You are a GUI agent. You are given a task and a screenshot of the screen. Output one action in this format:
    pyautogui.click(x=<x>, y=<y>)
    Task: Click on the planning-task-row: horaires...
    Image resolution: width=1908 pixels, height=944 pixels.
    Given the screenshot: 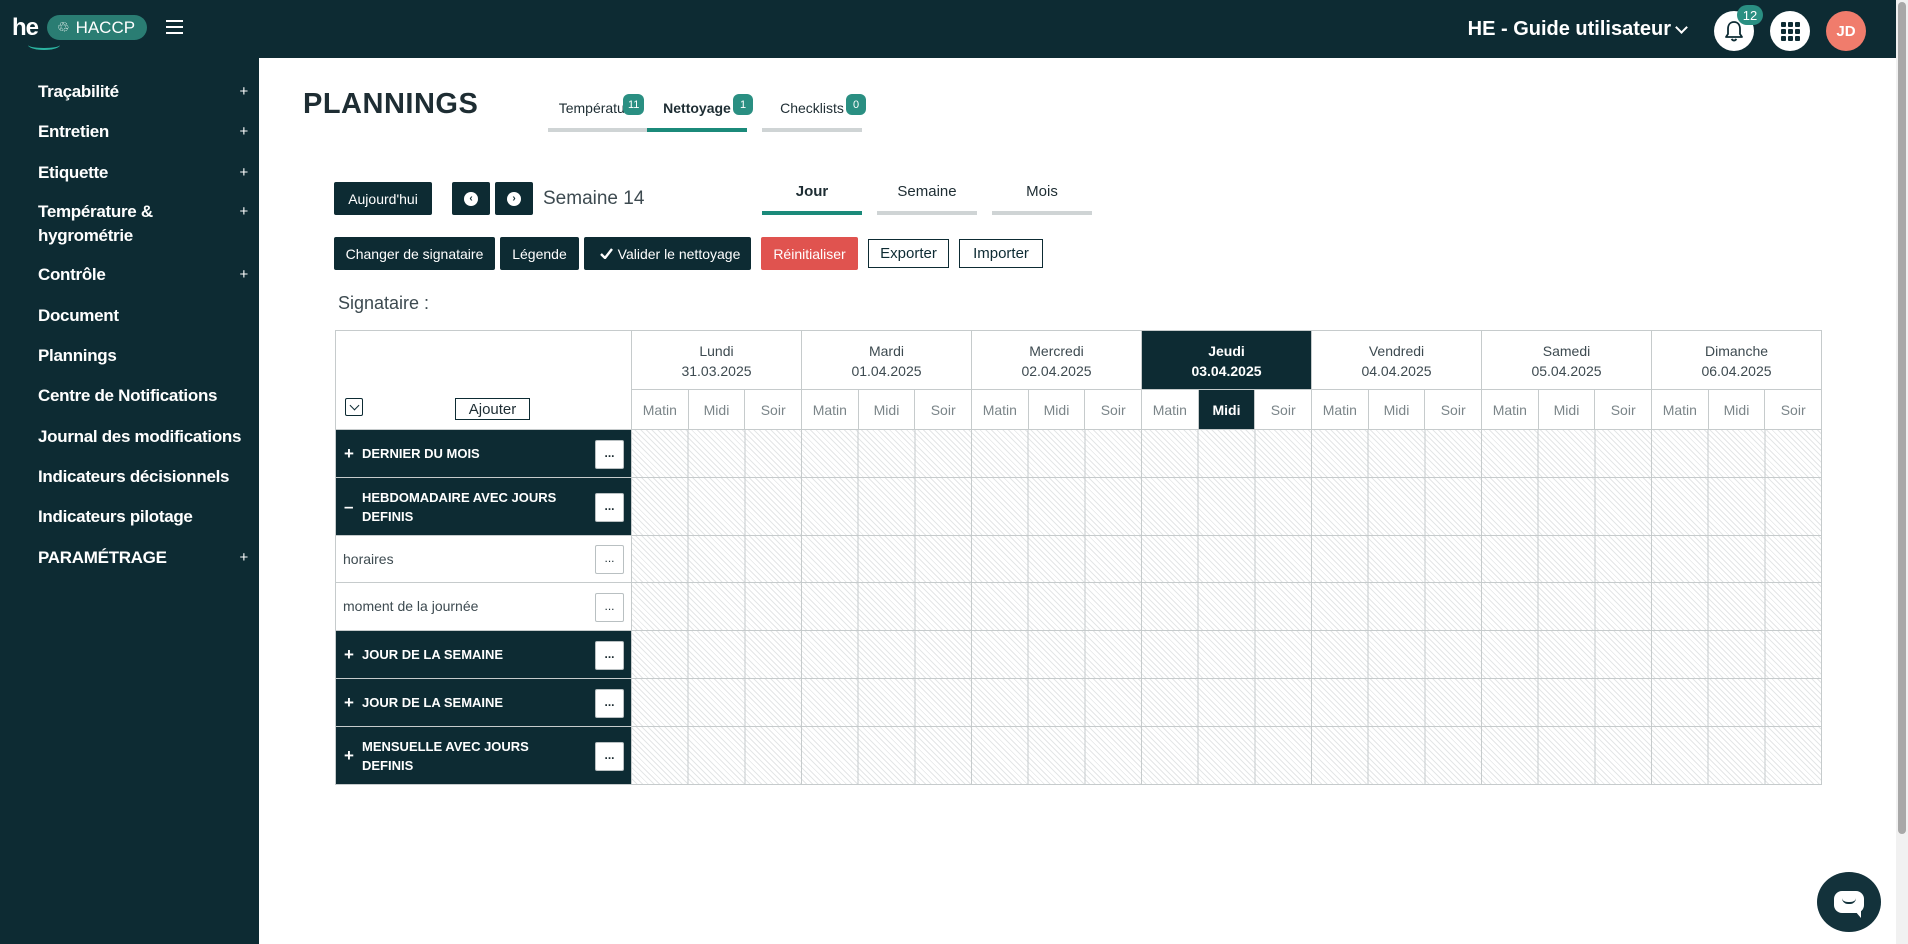 What is the action you would take?
    pyautogui.click(x=484, y=559)
    